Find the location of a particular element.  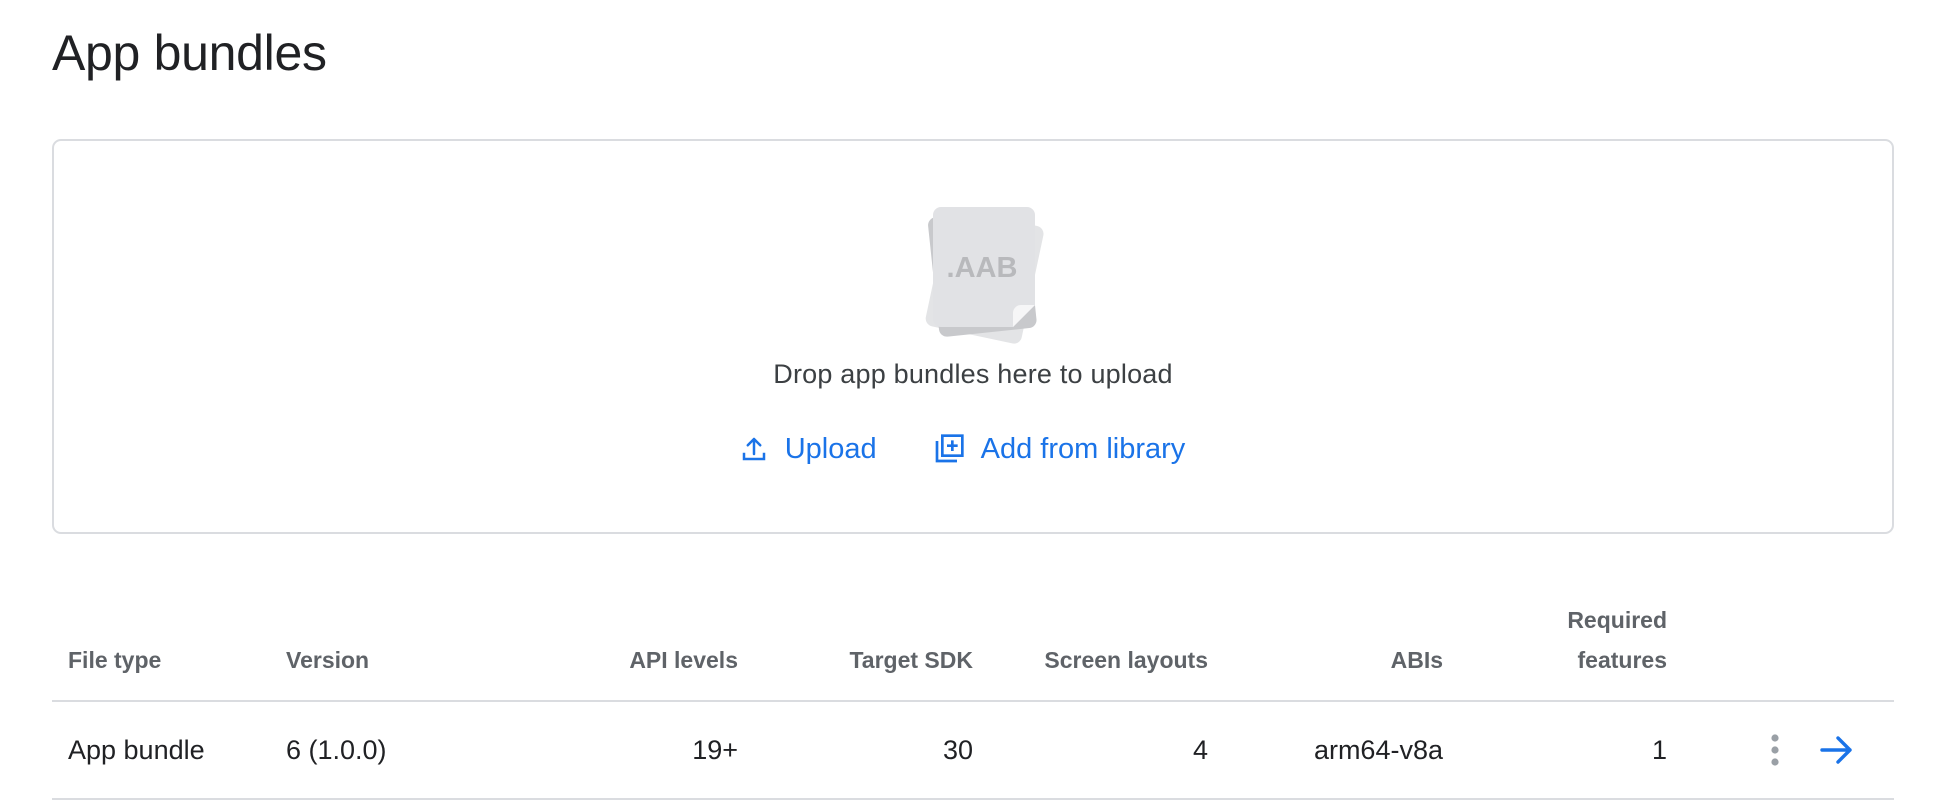

upload-button: Upload is located at coordinates (808, 449).